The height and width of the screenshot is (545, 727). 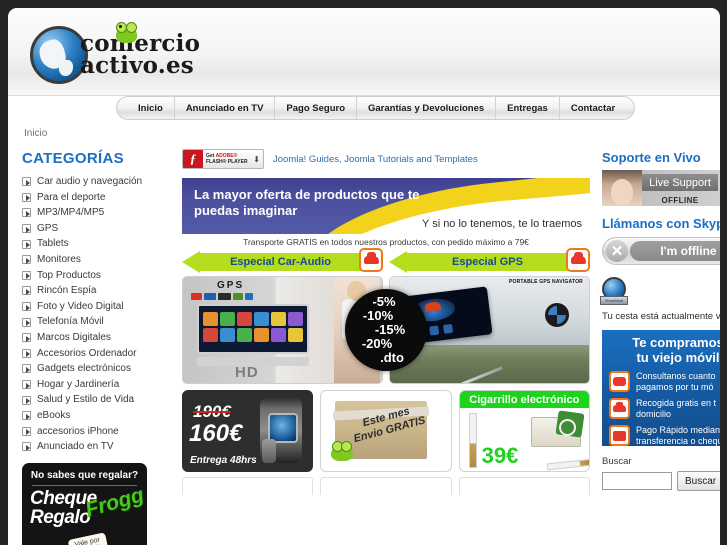 I want to click on skype-status-button: ✕ I'm offline, so click(x=661, y=251).